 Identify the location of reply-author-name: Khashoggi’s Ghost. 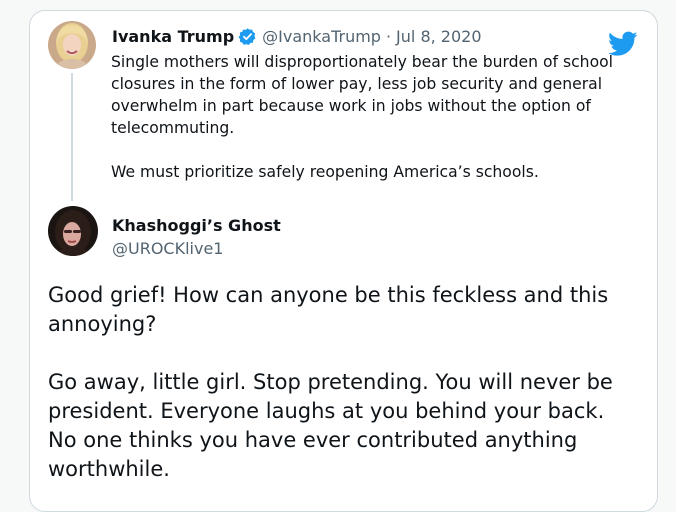
(196, 225).